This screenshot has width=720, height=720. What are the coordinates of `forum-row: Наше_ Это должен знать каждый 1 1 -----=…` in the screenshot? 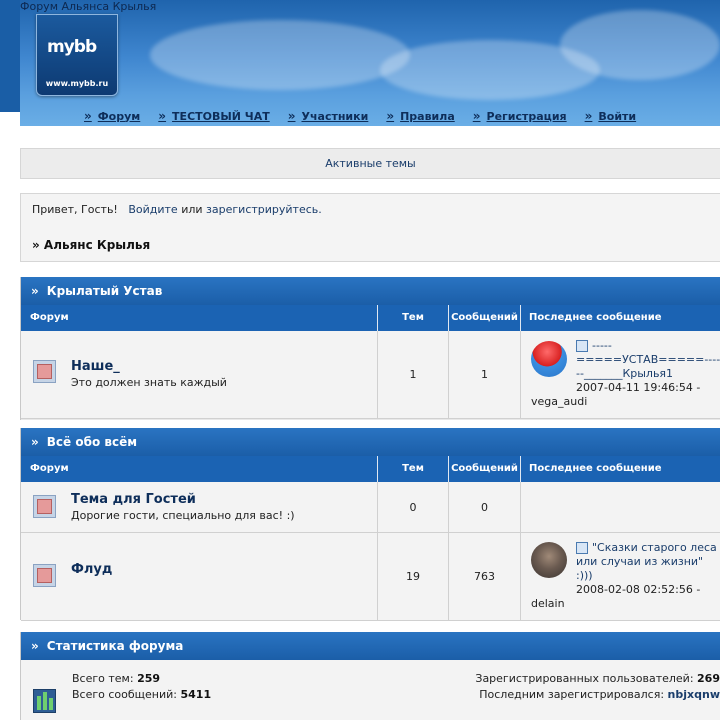 It's located at (370, 375).